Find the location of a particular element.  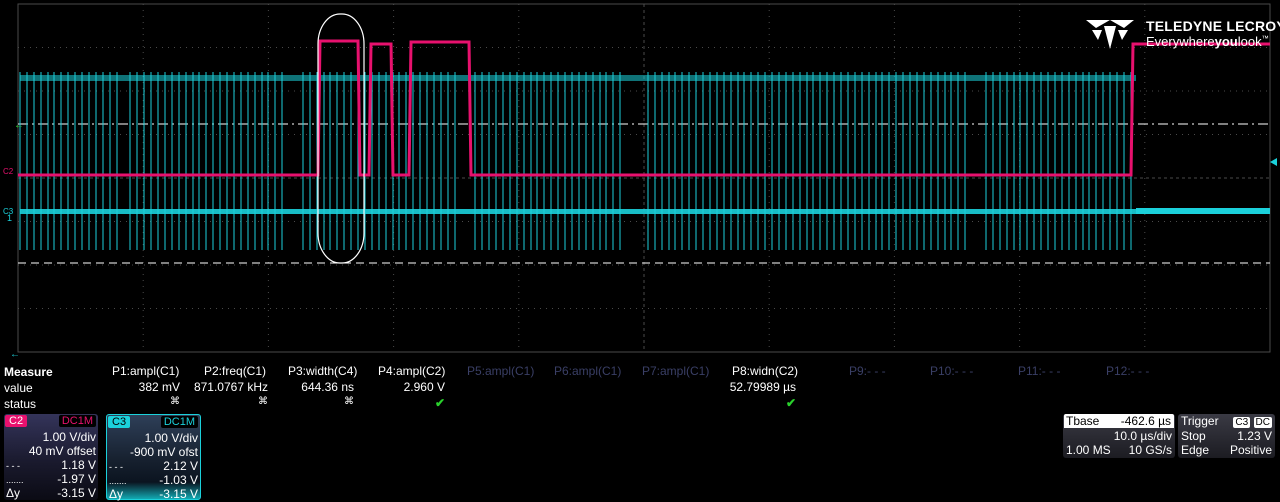

timebase-rate: 10 GS/s is located at coordinates (1150, 450).